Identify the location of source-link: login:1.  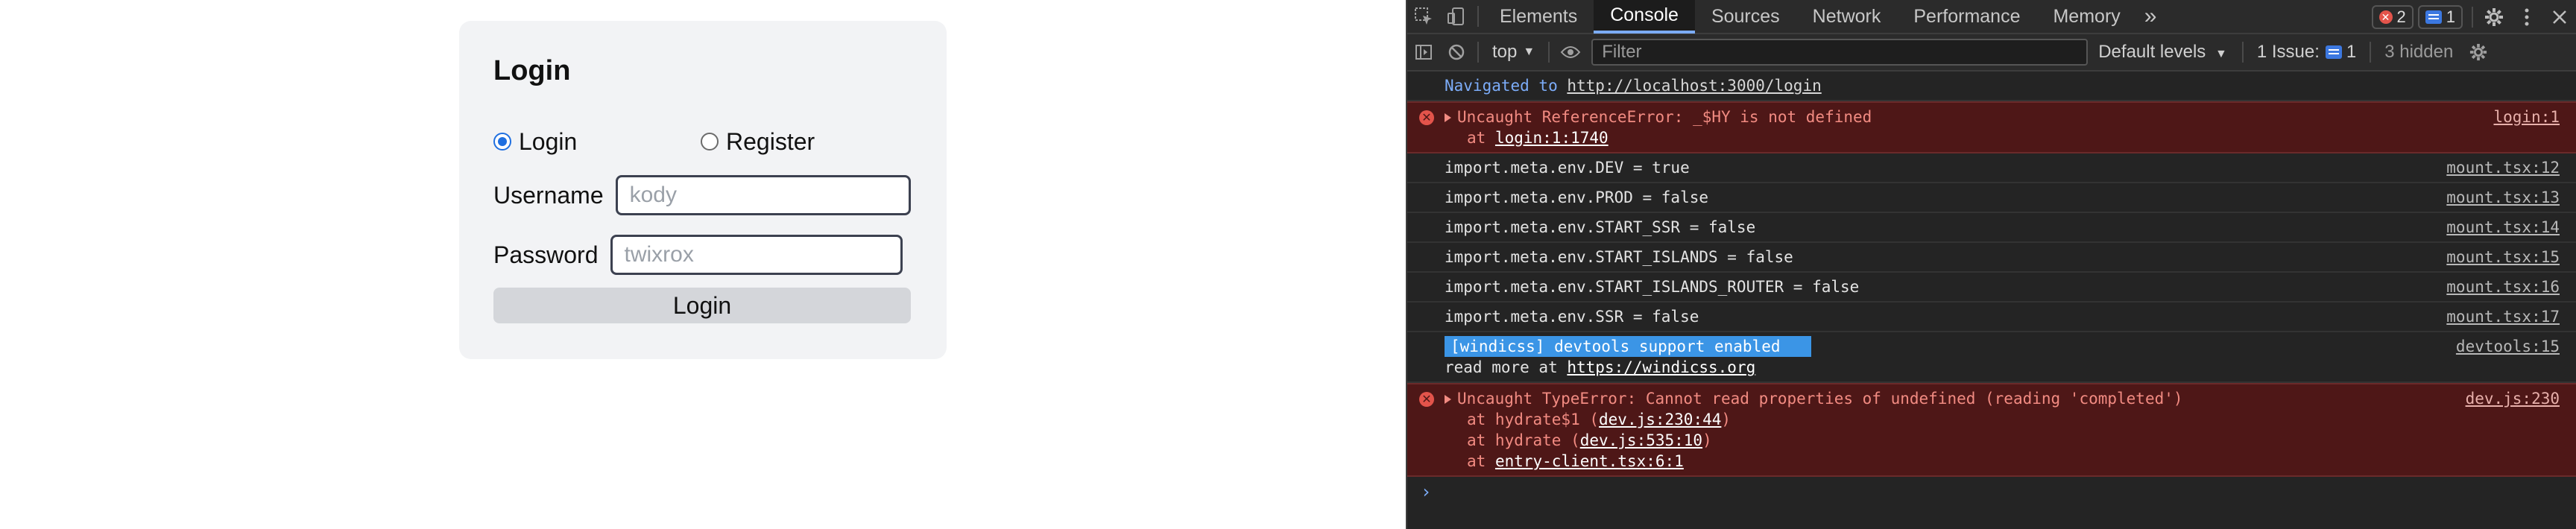
(2527, 117).